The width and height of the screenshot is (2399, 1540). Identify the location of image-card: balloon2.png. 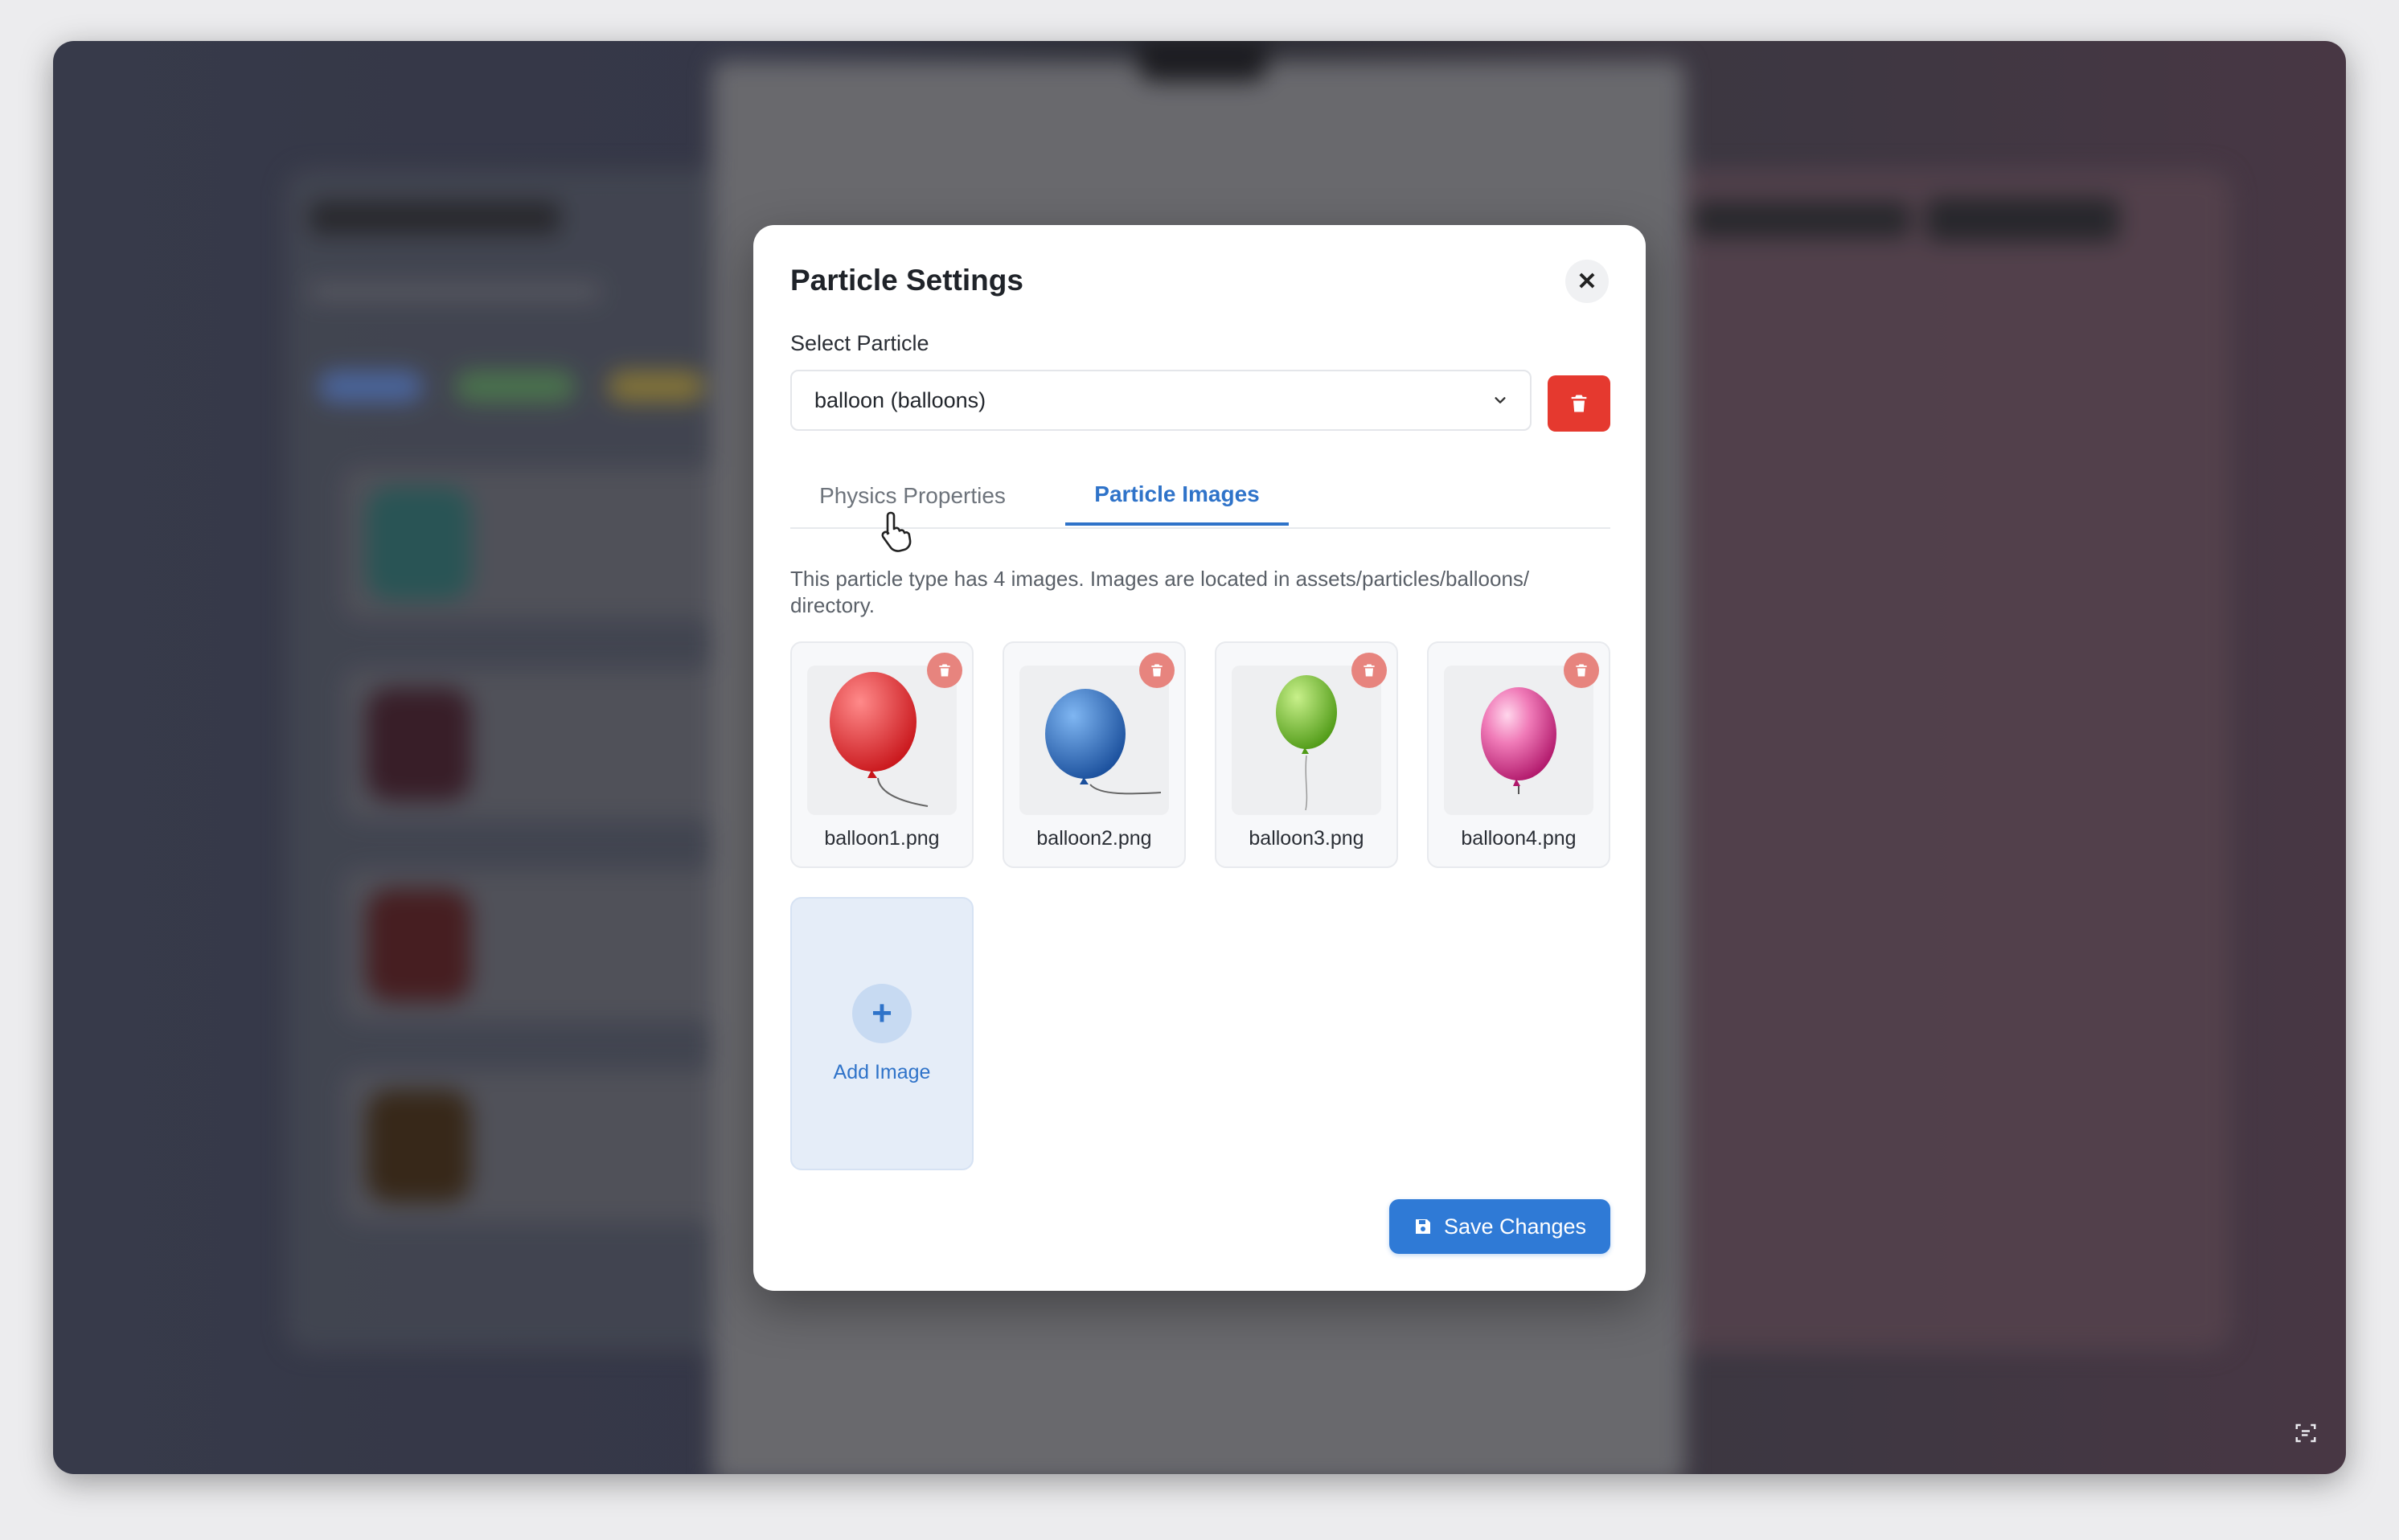
(1094, 754).